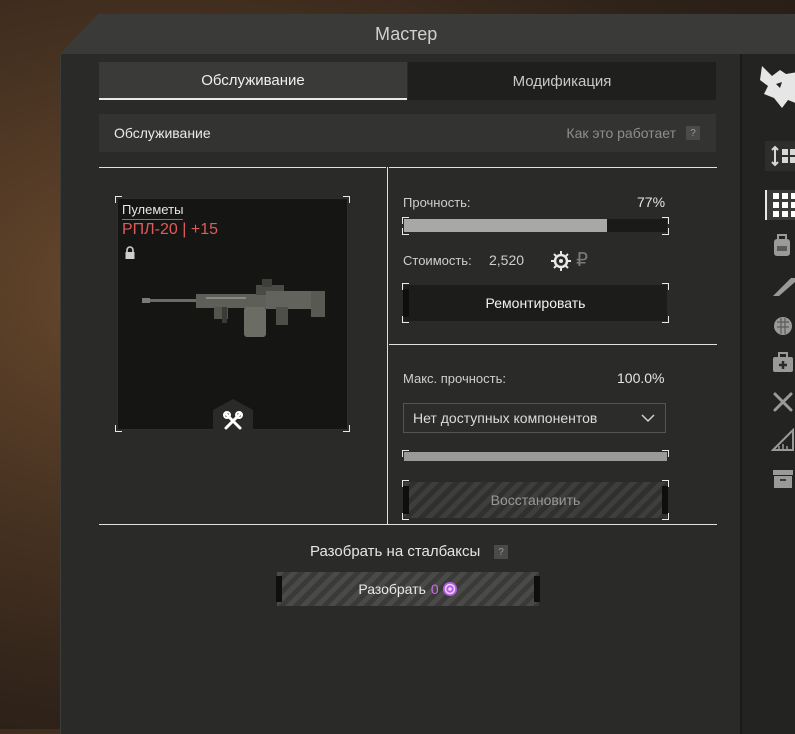 Image resolution: width=795 pixels, height=734 pixels. Describe the element at coordinates (233, 308) in the screenshot. I see `machine-gun-image` at that location.